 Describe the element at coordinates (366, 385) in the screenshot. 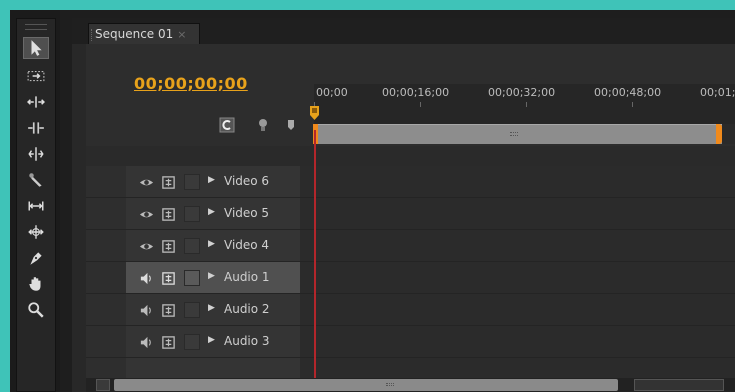

I see `scrollbar-thumb` at that location.